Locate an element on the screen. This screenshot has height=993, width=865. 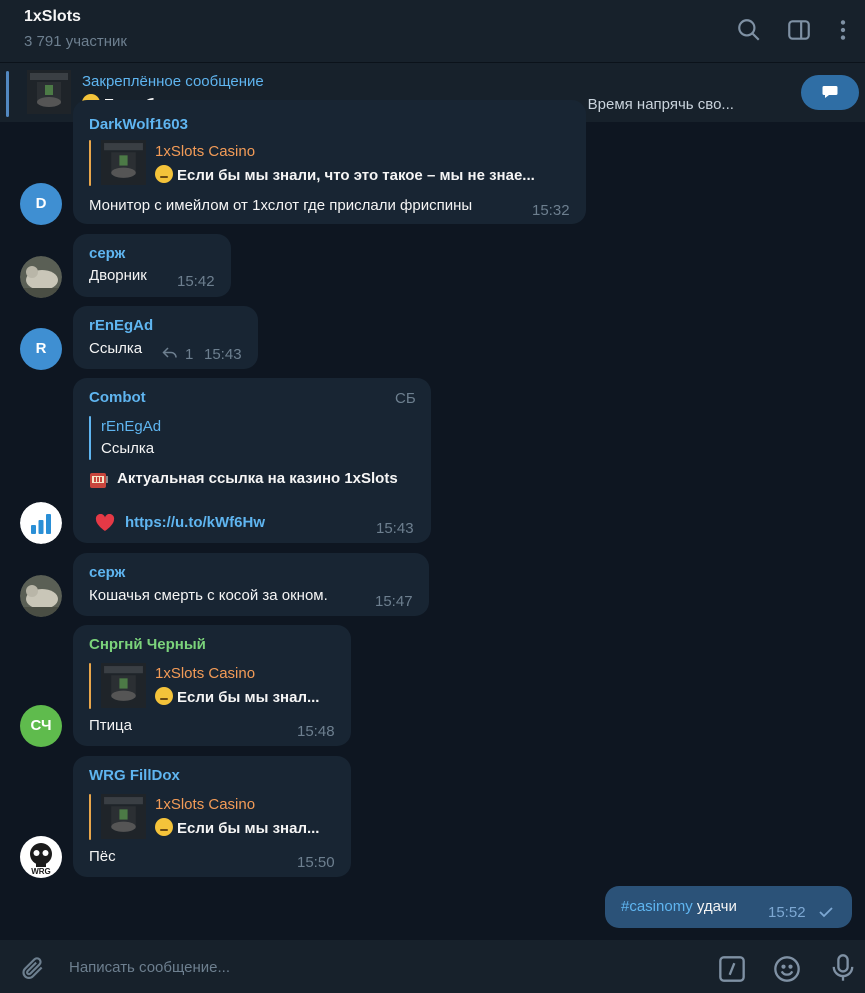
comment-icon is located at coordinates (830, 92).